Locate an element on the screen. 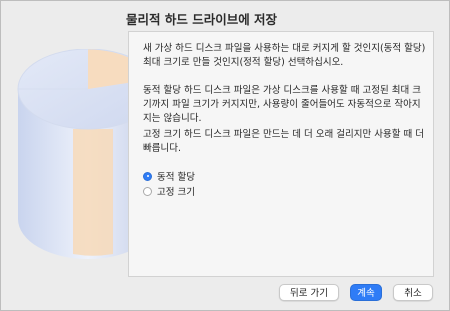  radio-selected-icon is located at coordinates (147, 176).